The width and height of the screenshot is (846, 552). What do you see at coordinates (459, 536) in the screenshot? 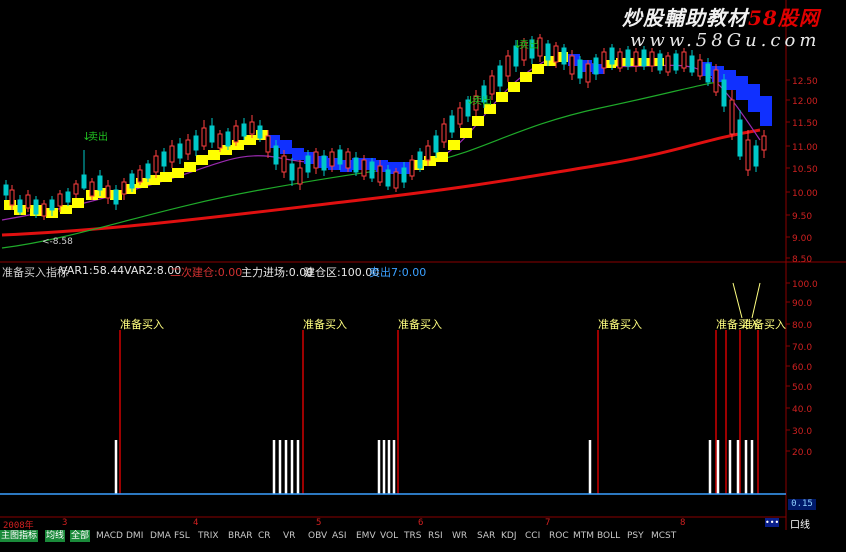
I see `indicator-tab: WR` at bounding box center [459, 536].